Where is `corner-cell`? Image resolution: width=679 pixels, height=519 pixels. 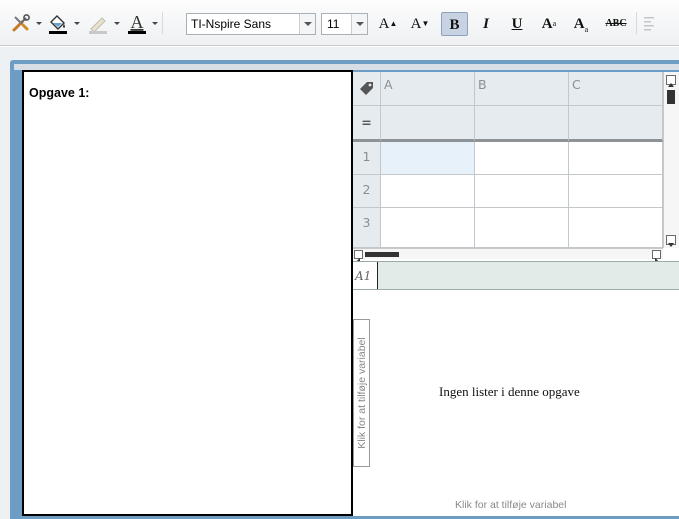
corner-cell is located at coordinates (367, 89).